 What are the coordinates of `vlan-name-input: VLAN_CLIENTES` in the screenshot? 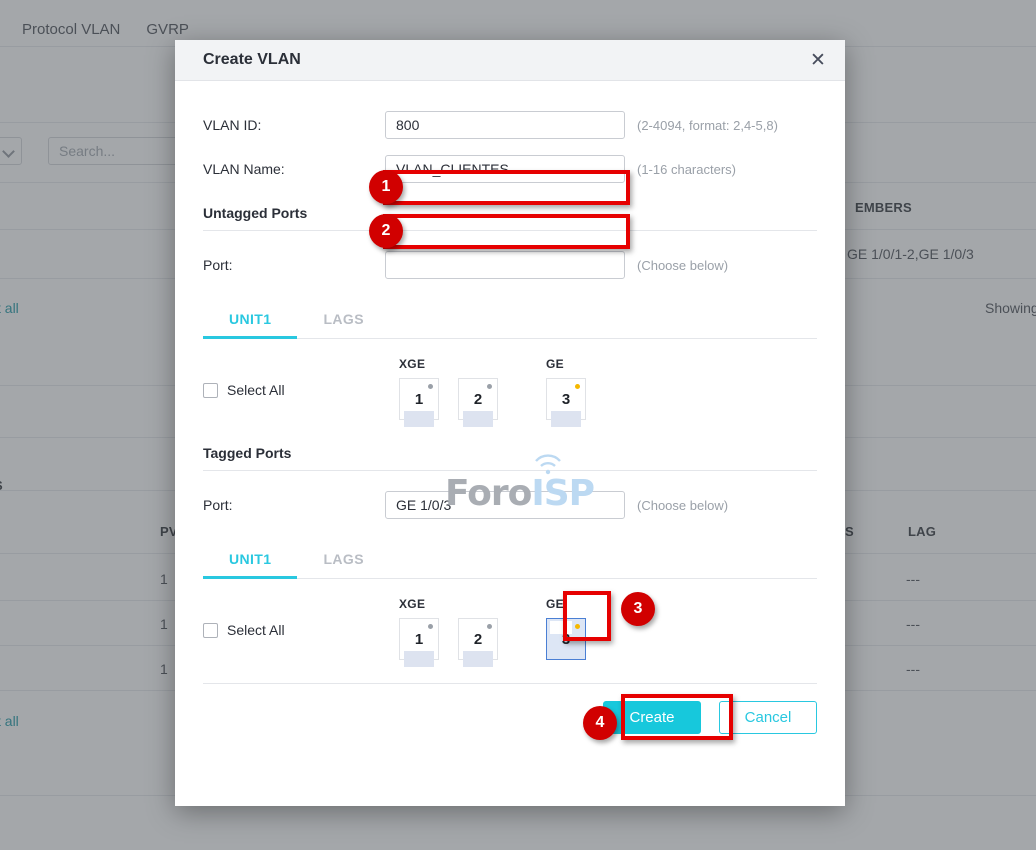 It's located at (505, 169).